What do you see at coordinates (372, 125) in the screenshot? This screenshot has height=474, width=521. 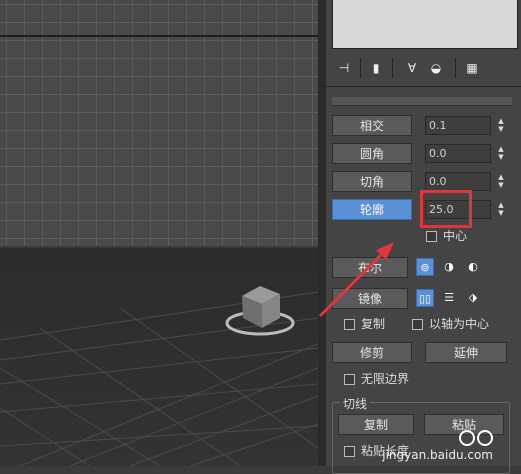 I see `intersect-button: 相交` at bounding box center [372, 125].